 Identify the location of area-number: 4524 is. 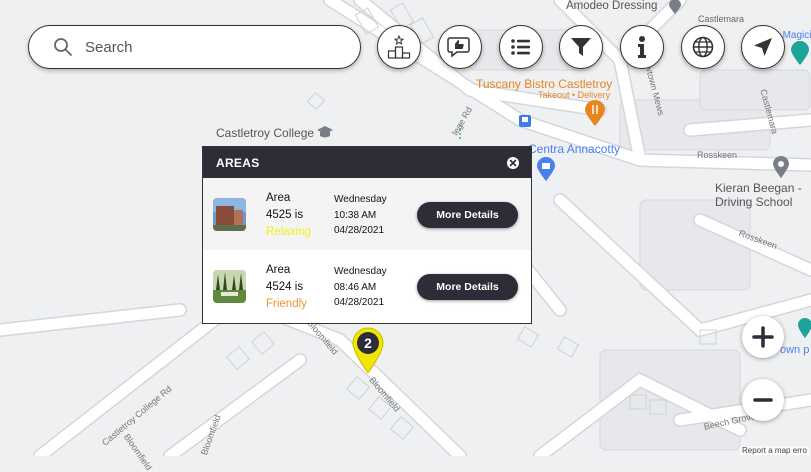
(285, 287).